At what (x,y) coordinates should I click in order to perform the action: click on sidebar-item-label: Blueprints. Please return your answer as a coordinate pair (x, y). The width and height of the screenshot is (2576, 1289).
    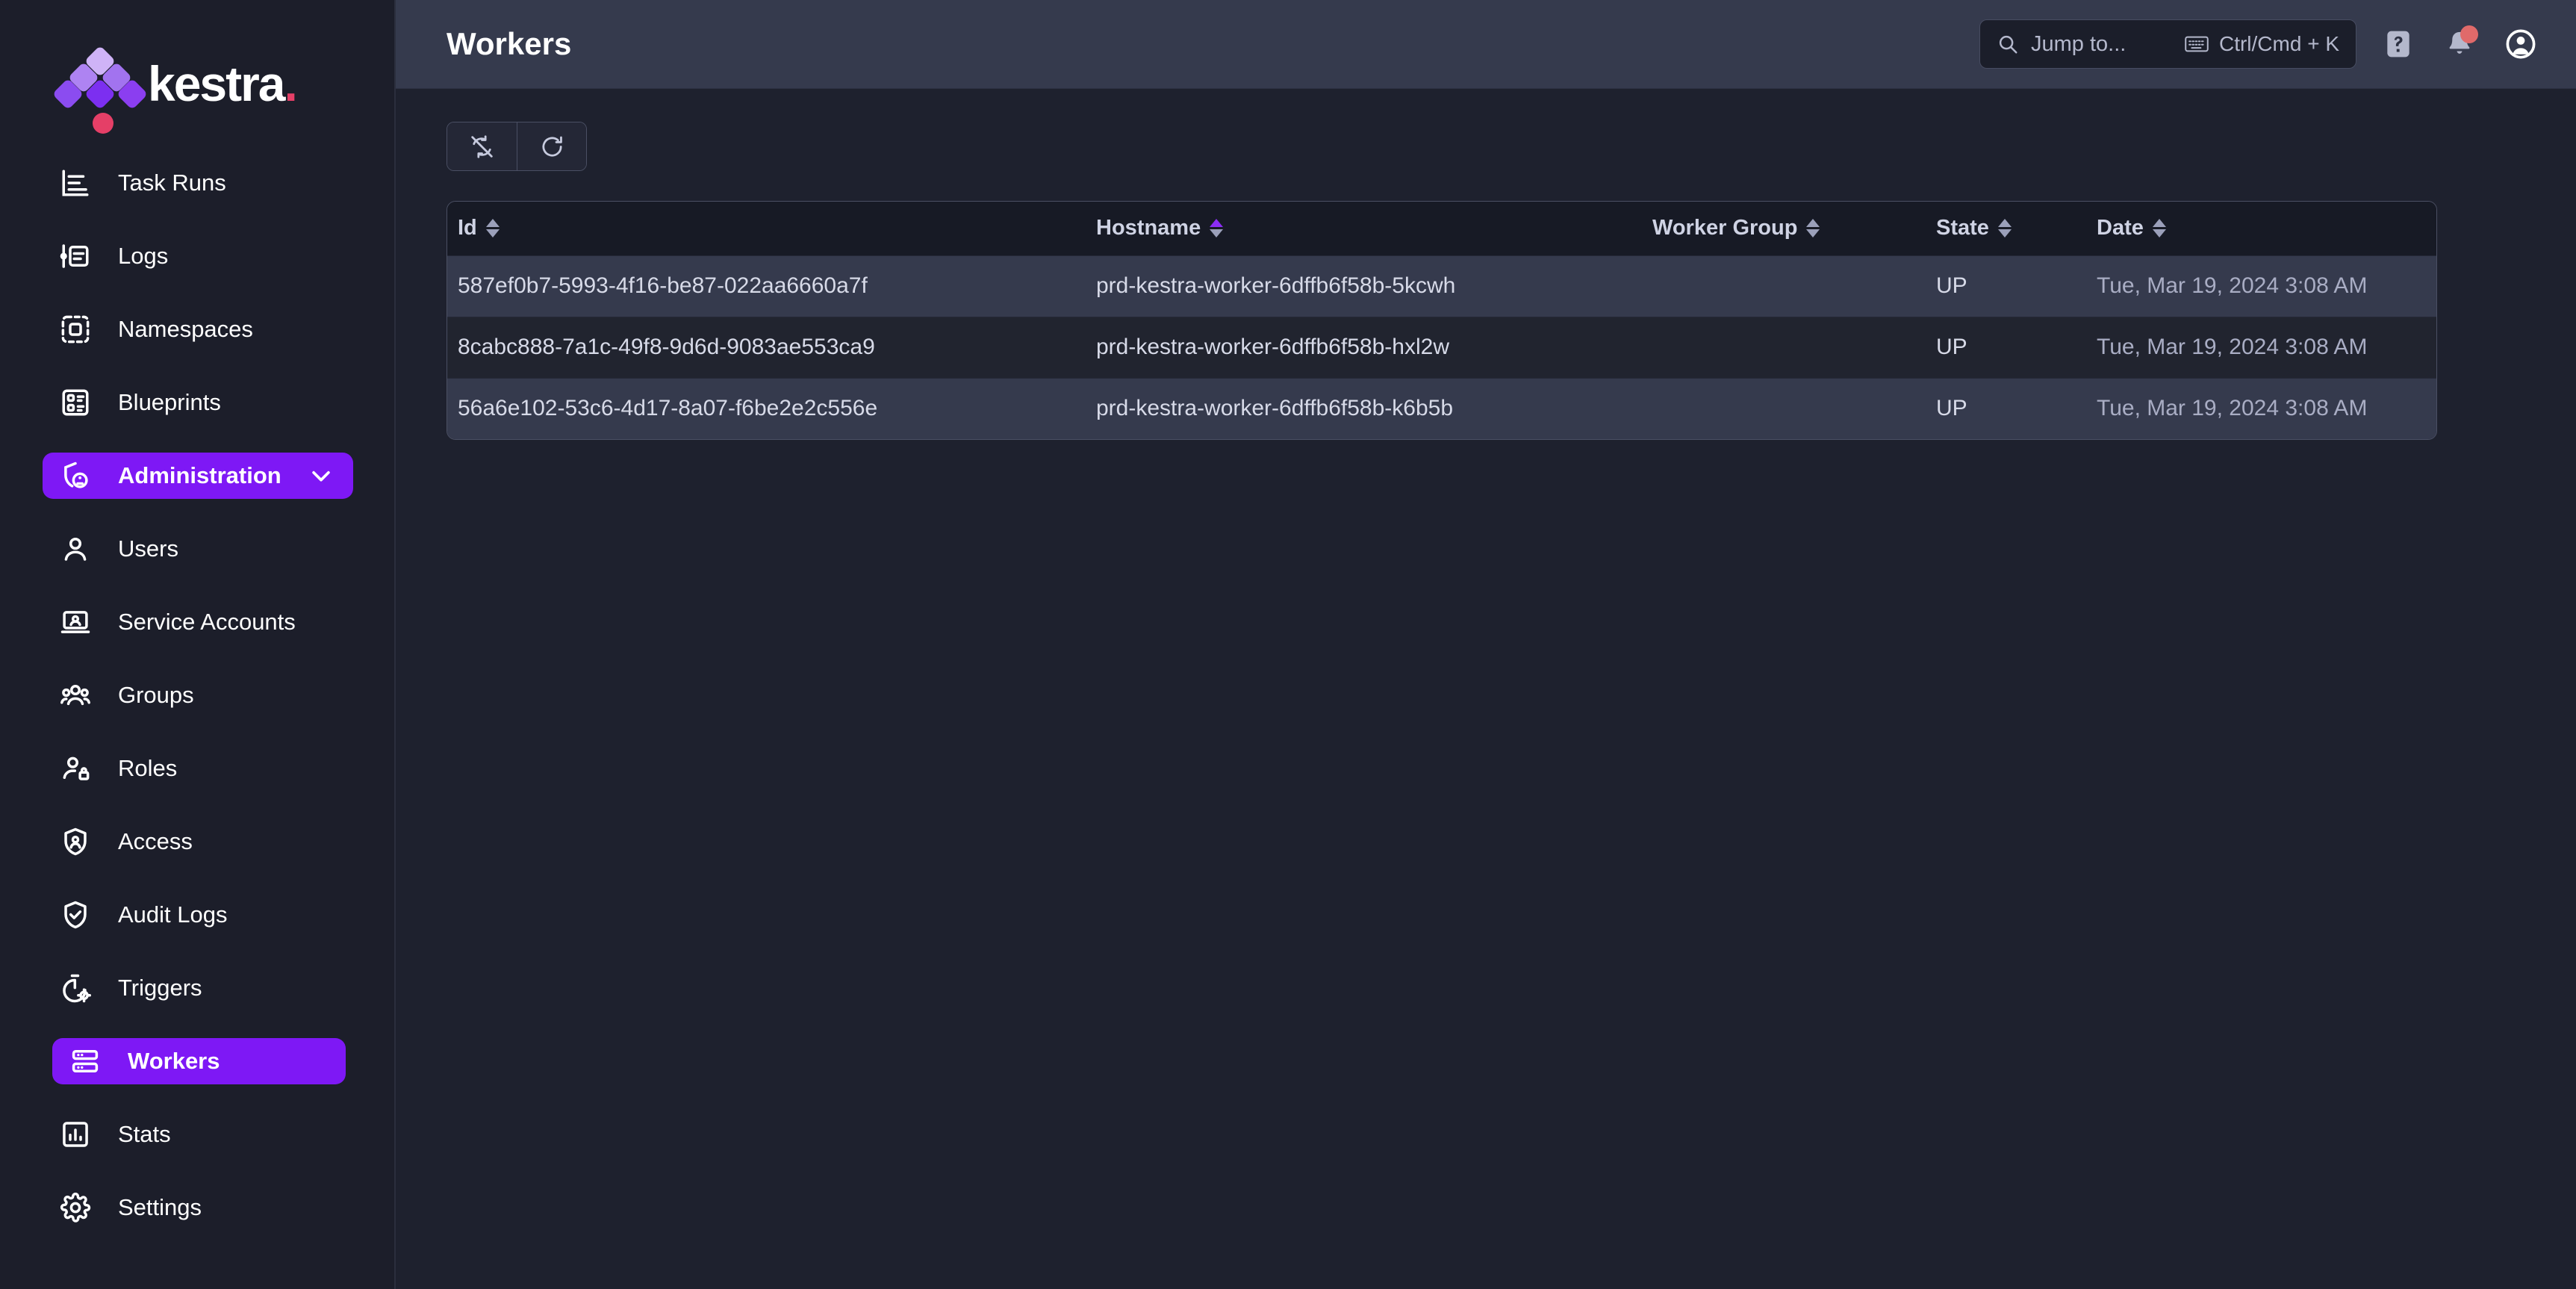
    Looking at the image, I should click on (169, 402).